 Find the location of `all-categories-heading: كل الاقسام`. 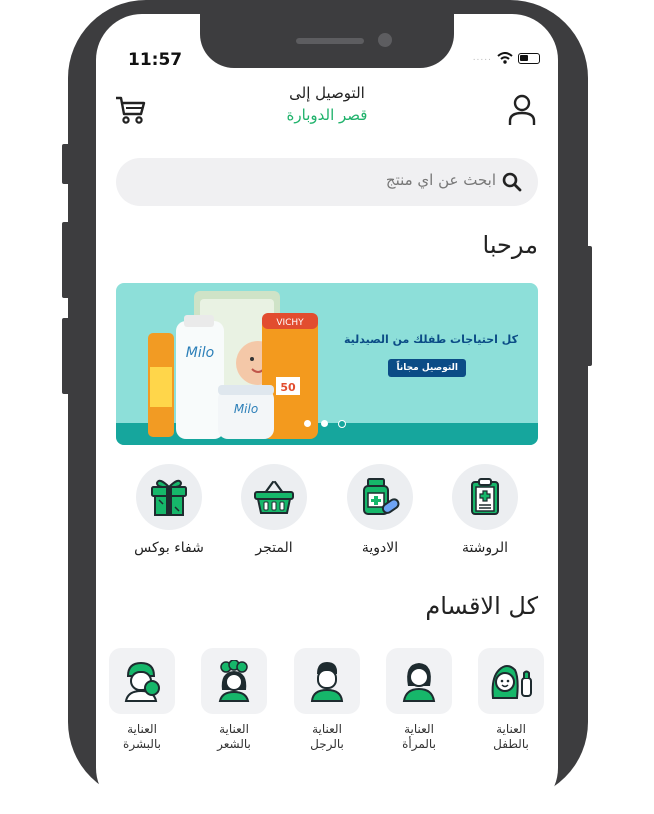

all-categories-heading: كل الاقسام is located at coordinates (481, 606).